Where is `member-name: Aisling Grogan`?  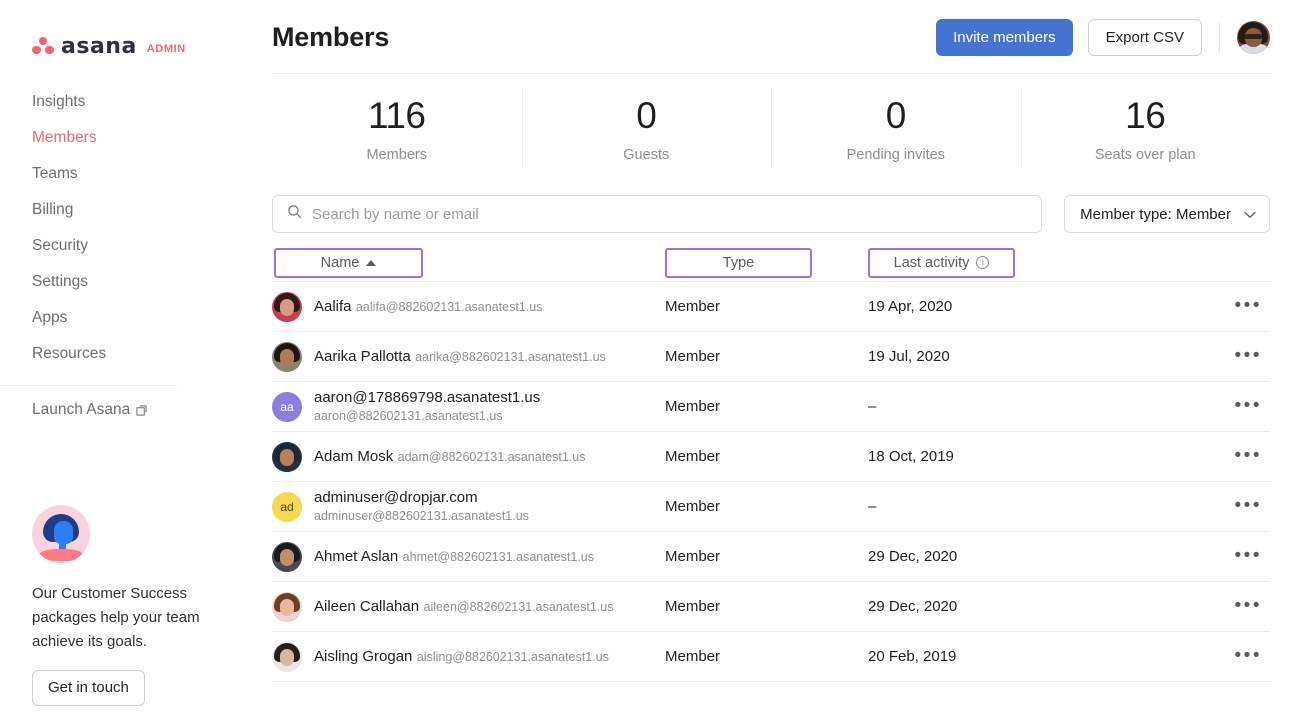 member-name: Aisling Grogan is located at coordinates (363, 656).